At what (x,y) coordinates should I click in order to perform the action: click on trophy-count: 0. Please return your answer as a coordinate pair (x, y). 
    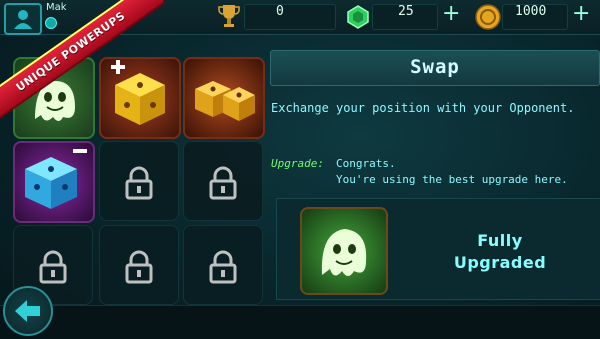
    Looking at the image, I should click on (280, 11).